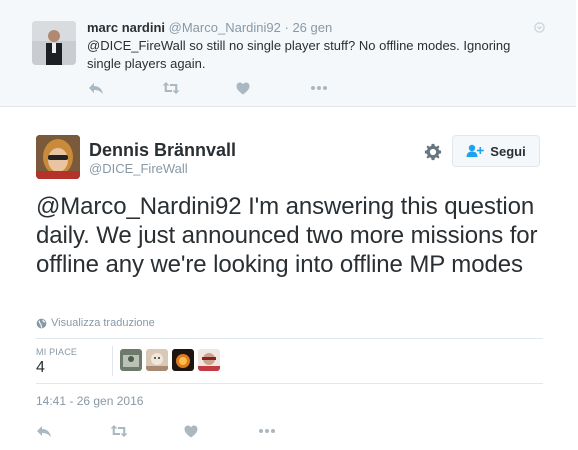 The width and height of the screenshot is (578, 450). I want to click on reply-author-handle: @Marco_Nardini92, so click(225, 27).